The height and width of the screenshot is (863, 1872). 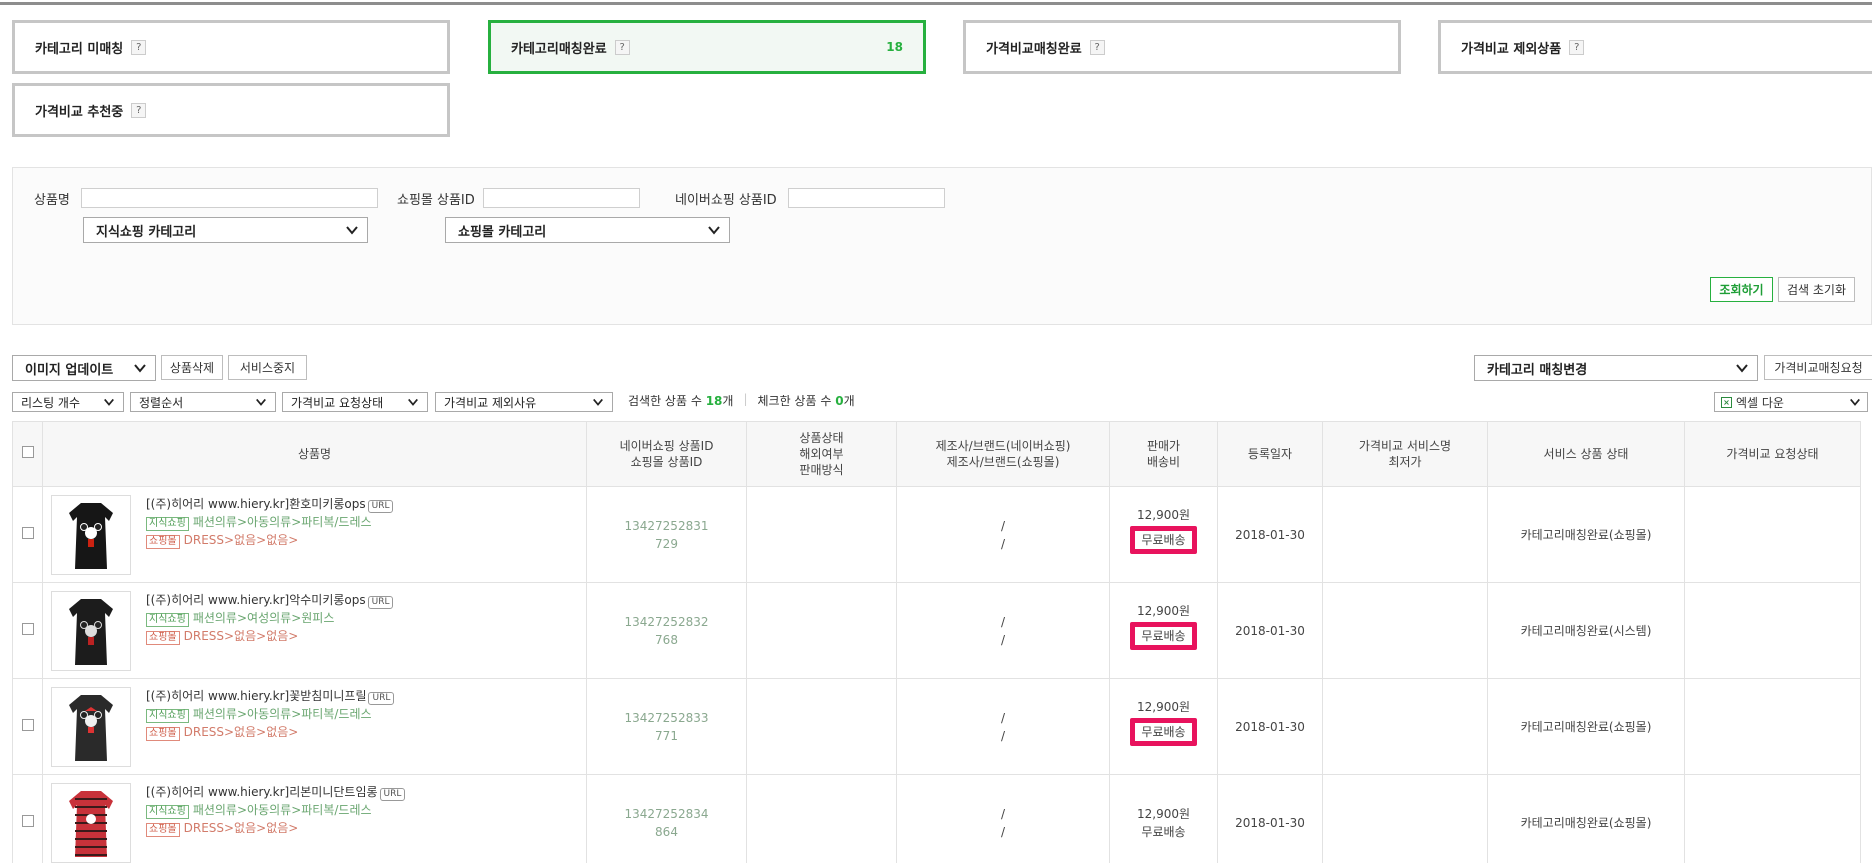 I want to click on naver-product-id-input, so click(x=866, y=198).